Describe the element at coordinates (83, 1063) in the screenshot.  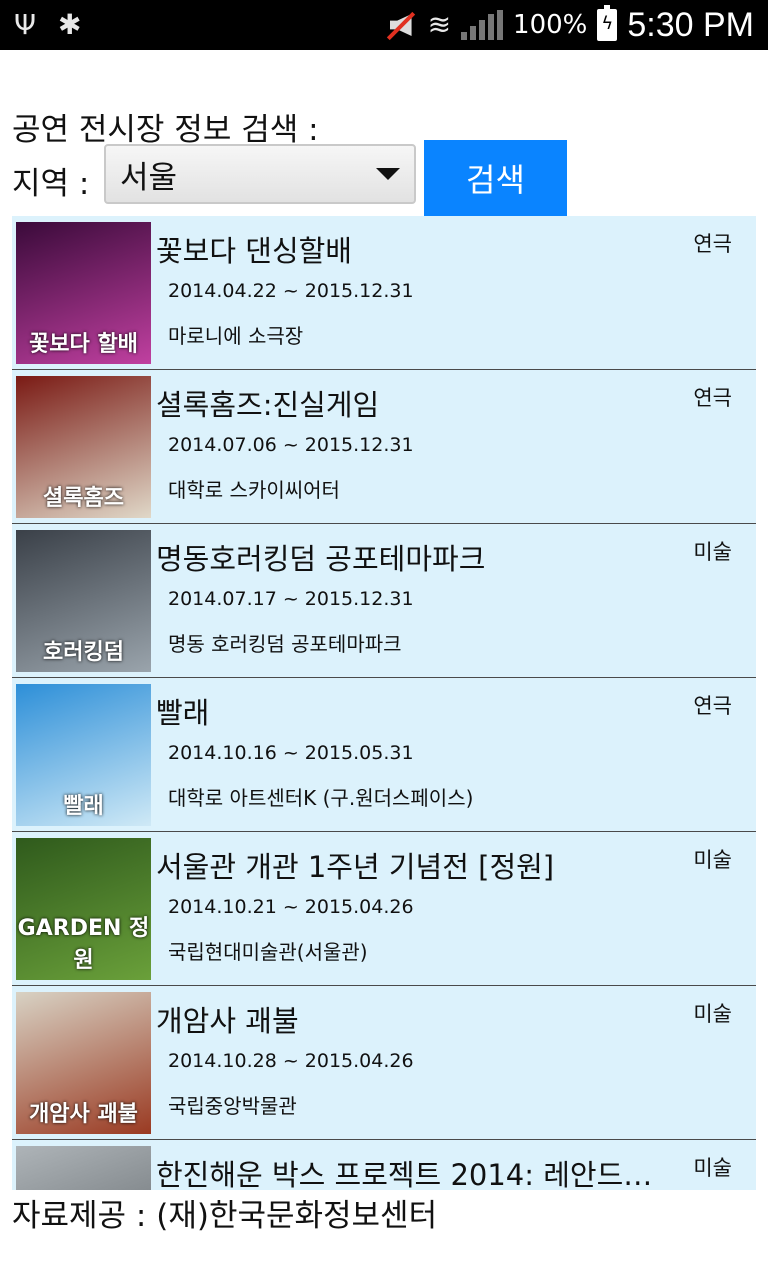
I see `poster-thumbnail: 개암사 괘불` at that location.